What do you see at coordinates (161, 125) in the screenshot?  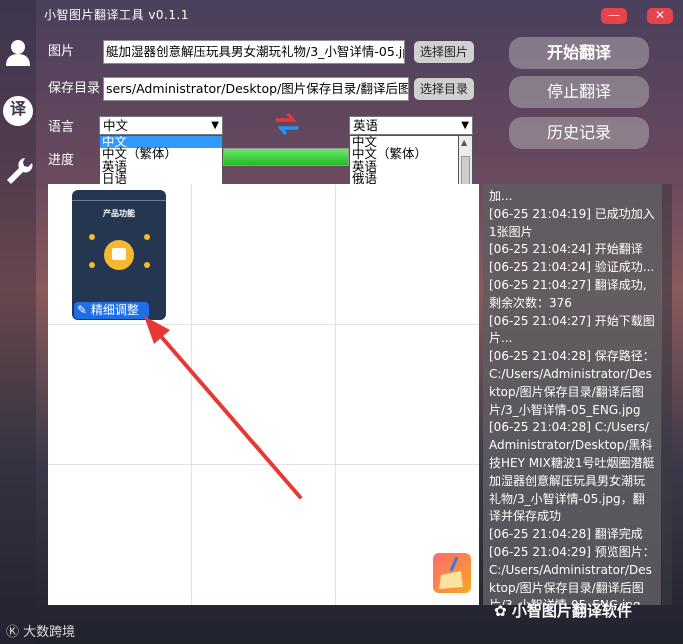 I see `source-language-select: 中文 ▼` at bounding box center [161, 125].